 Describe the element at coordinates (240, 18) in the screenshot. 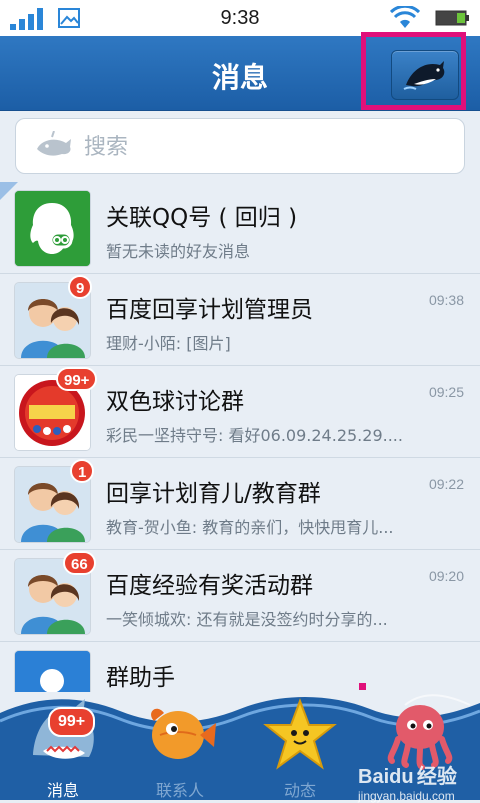

I see `status-bar: 9:38` at that location.